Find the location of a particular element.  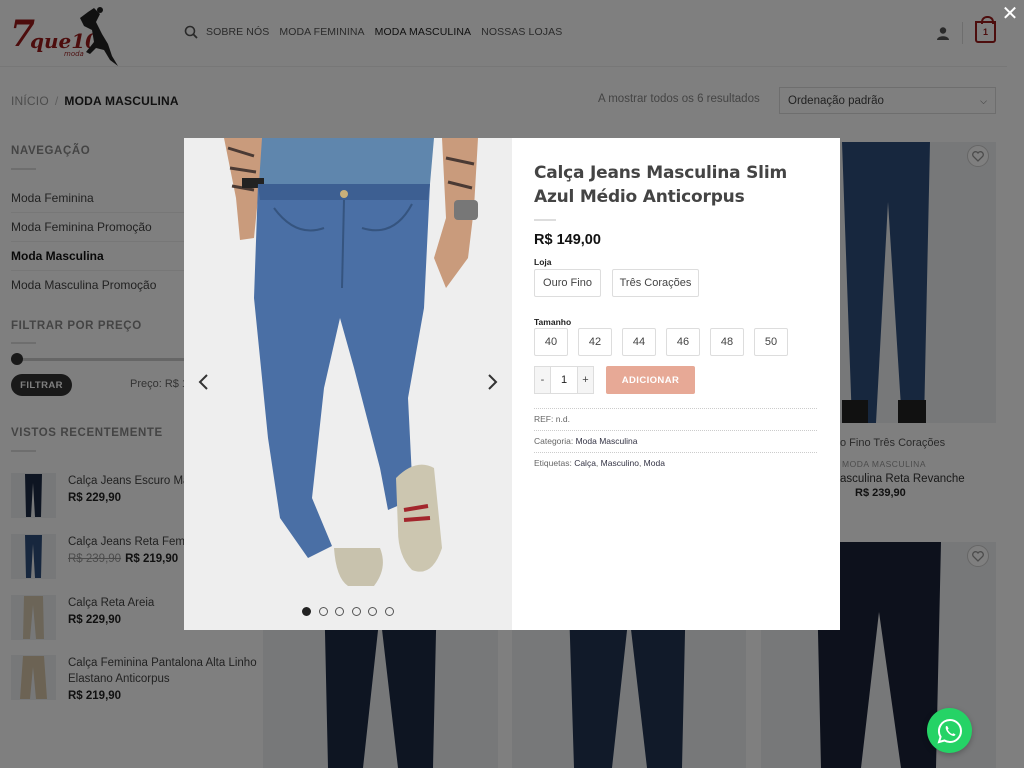

quantity-stepper: - 1 + is located at coordinates (564, 380).